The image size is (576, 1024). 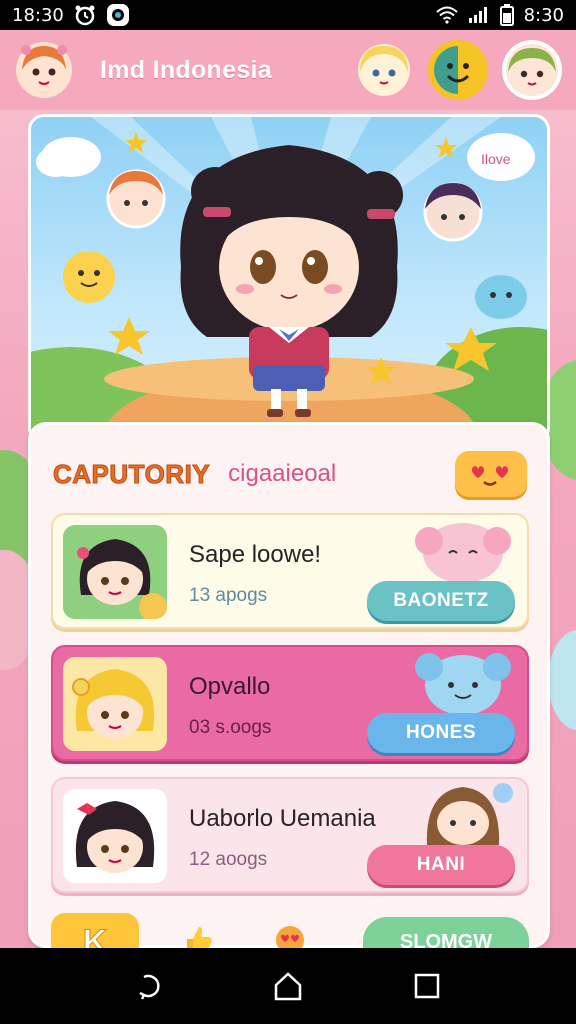 I want to click on emoji-reaction-button, so click(x=491, y=474).